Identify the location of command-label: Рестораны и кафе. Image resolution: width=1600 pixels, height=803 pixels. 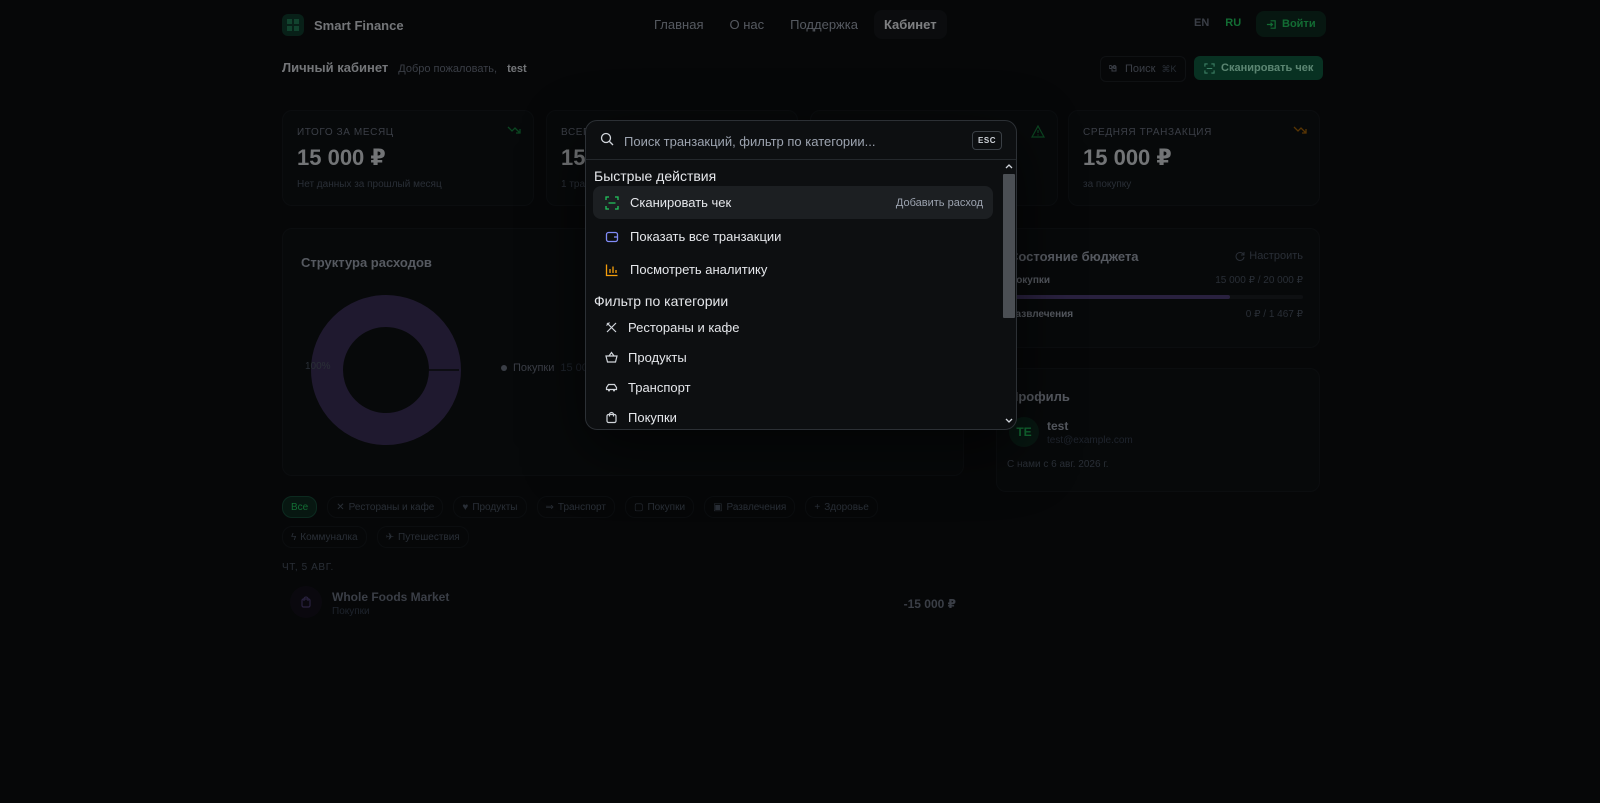
(684, 327).